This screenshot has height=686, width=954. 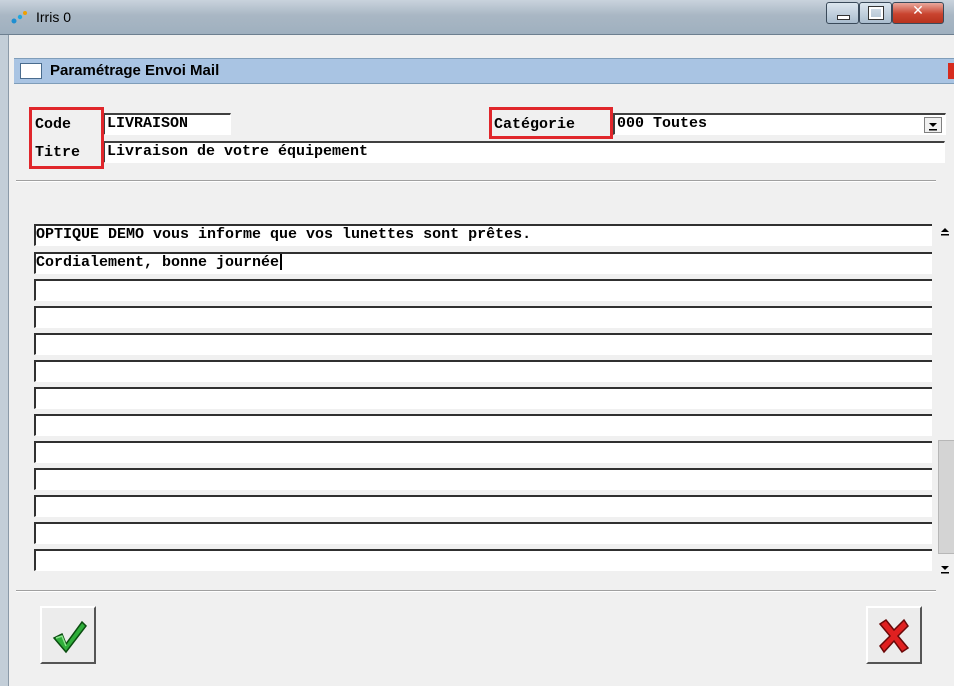 I want to click on dialog-title: Paramétrage Envoi Mail, so click(x=135, y=70).